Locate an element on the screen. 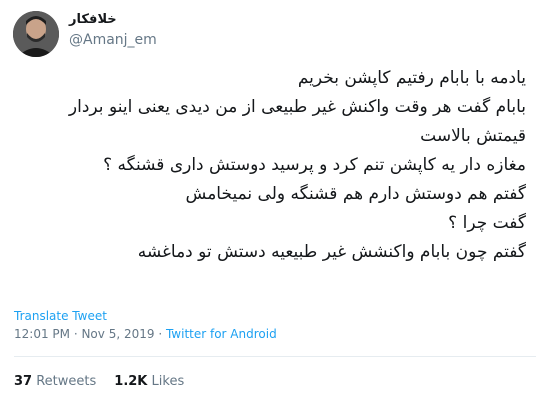 Image resolution: width=550 pixels, height=400 pixels. retweets-label: Retweets is located at coordinates (66, 381).